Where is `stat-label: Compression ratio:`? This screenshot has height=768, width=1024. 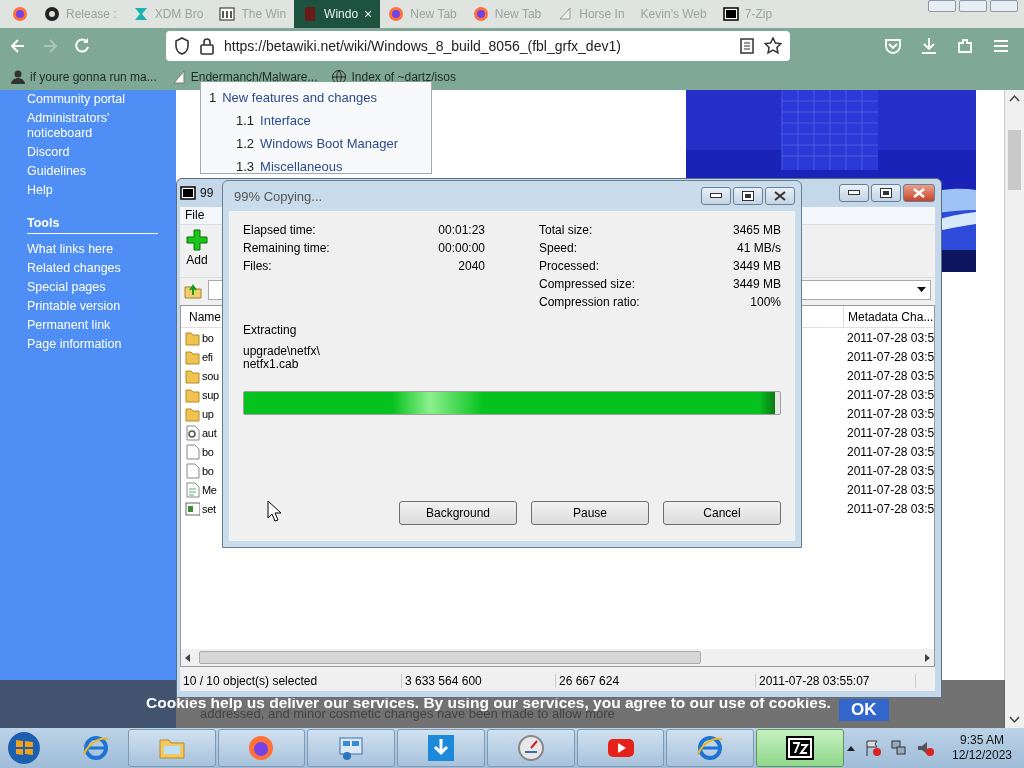 stat-label: Compression ratio: is located at coordinates (590, 303).